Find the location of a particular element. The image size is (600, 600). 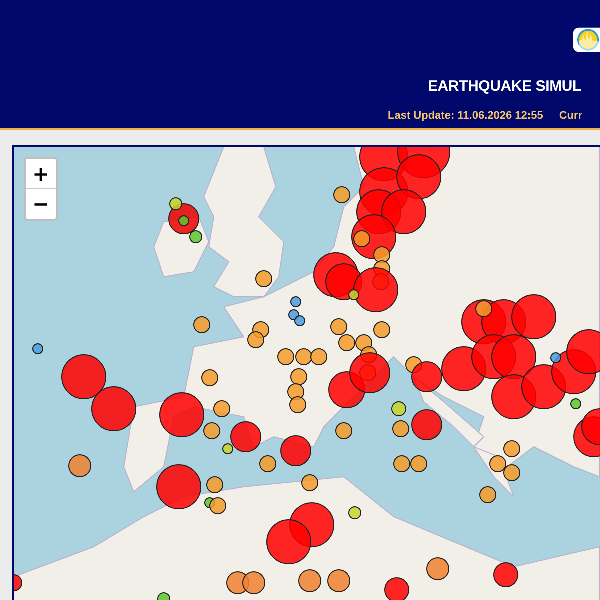

current-text: Curr is located at coordinates (571, 116).